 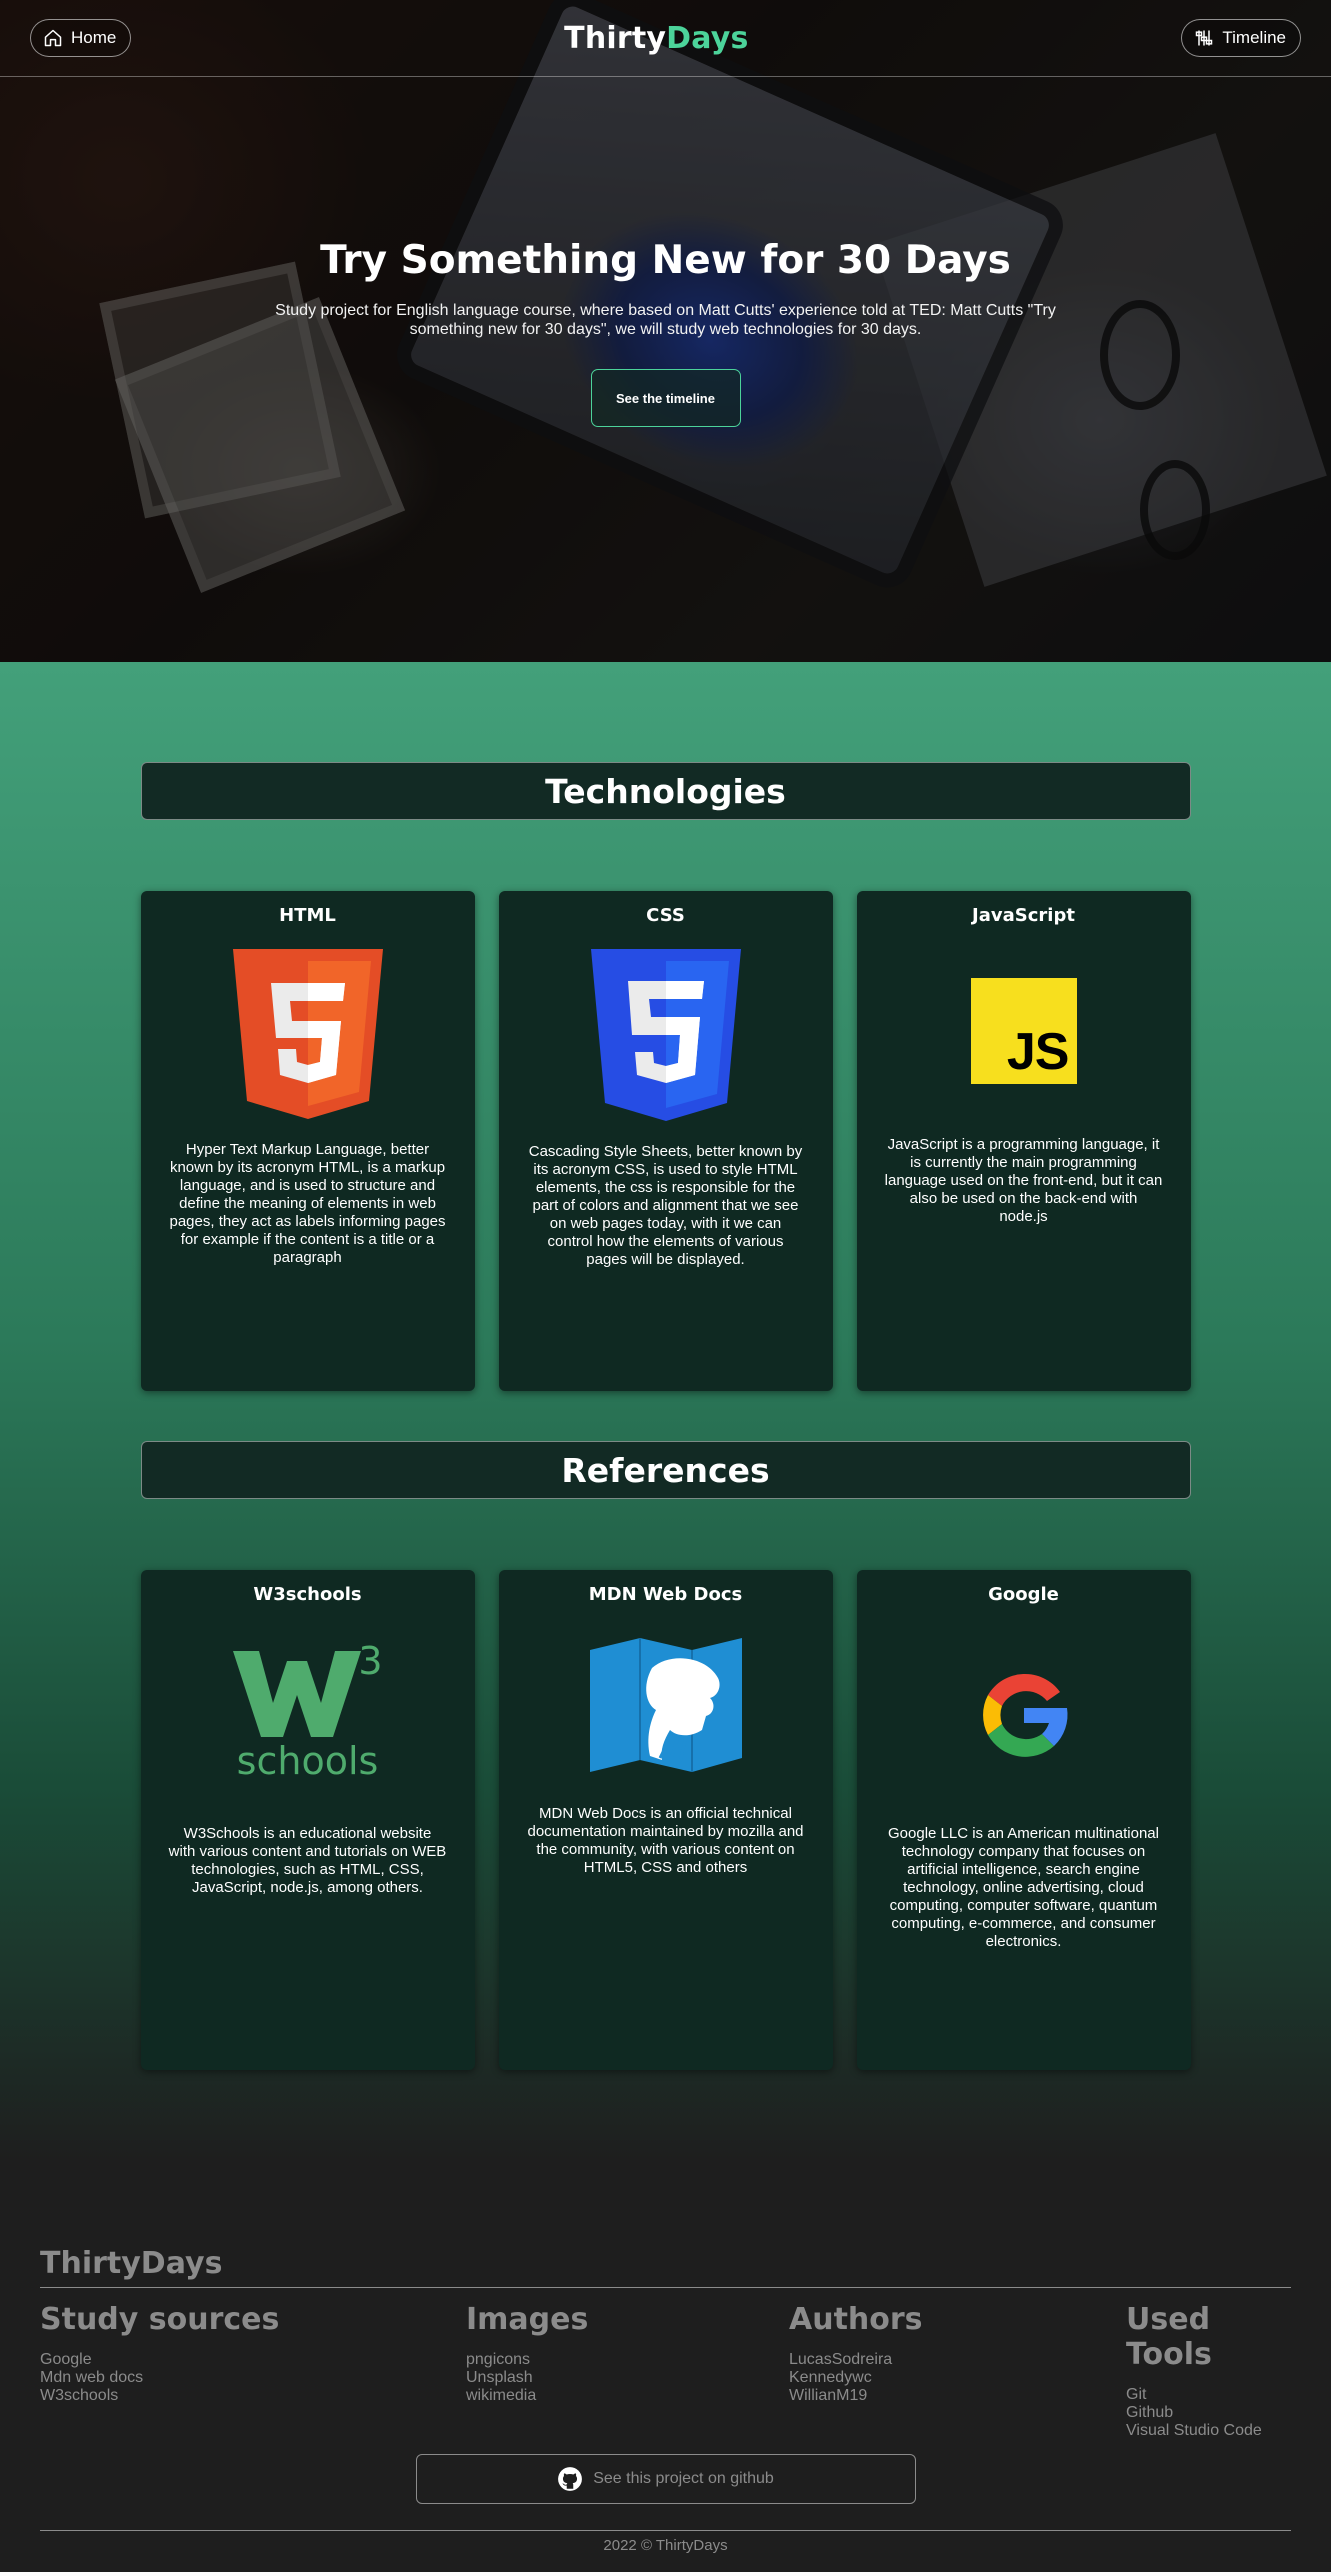 I want to click on card-title: CSS, so click(x=665, y=915).